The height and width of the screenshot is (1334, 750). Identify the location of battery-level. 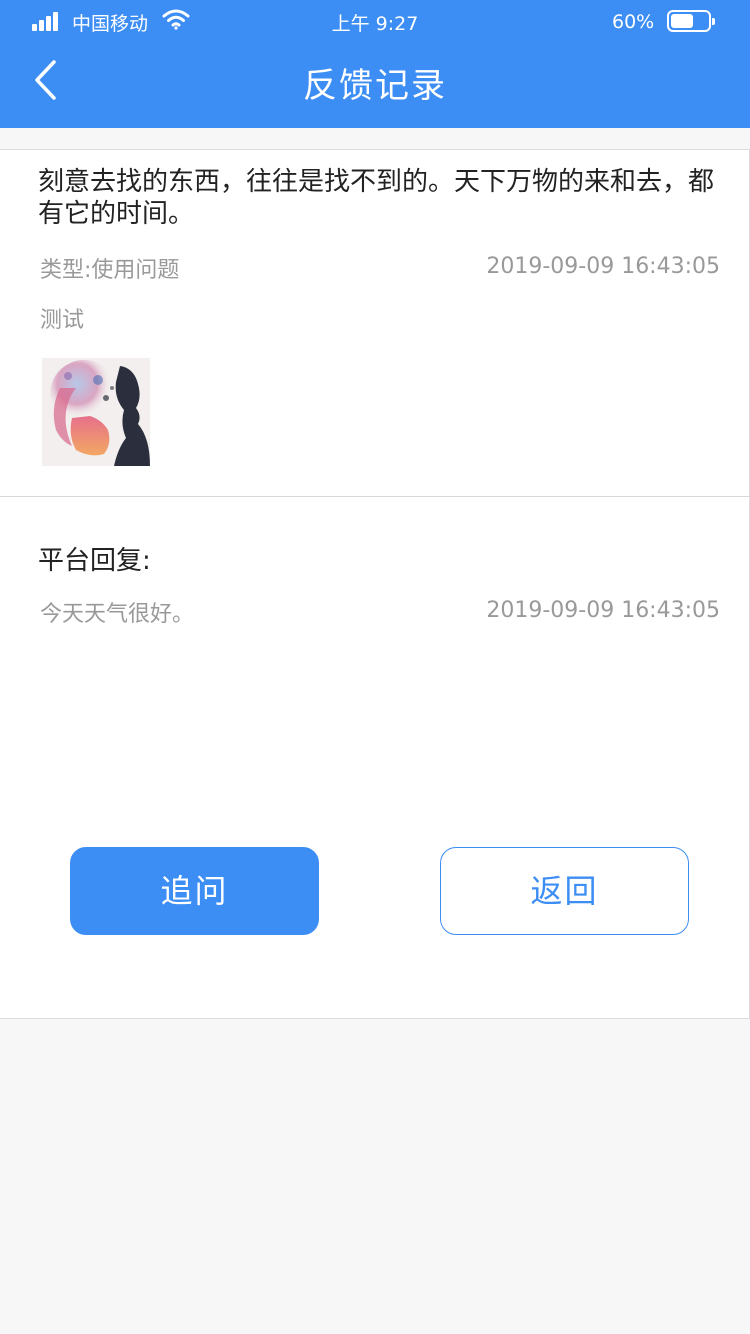
(682, 21).